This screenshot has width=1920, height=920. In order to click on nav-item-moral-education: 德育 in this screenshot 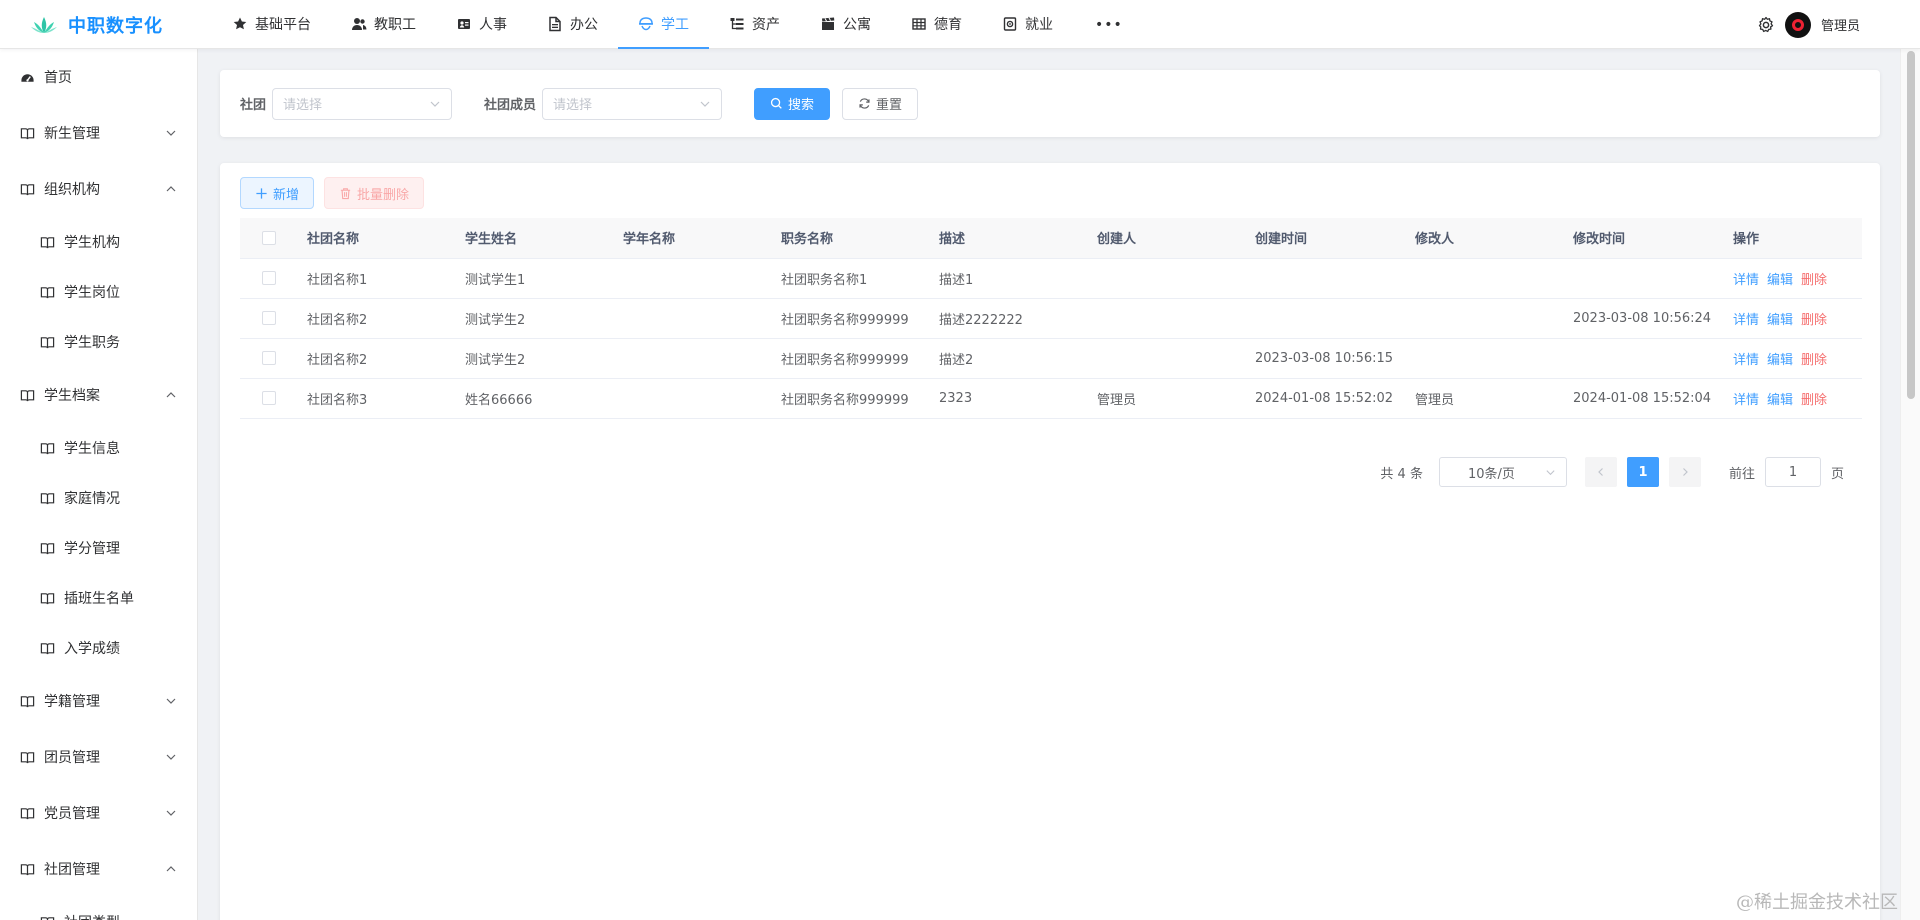, I will do `click(936, 24)`.